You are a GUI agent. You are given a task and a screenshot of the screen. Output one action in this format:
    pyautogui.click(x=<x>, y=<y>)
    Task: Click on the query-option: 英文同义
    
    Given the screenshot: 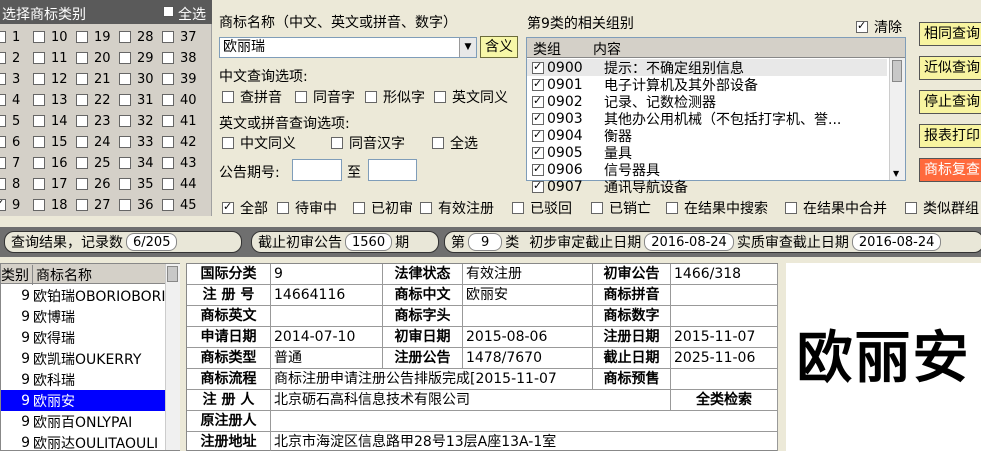 What is the action you would take?
    pyautogui.click(x=471, y=97)
    